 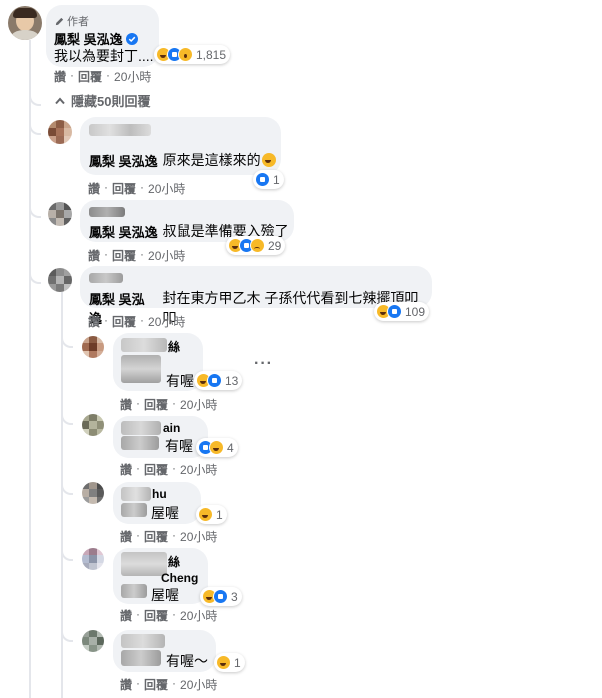 What do you see at coordinates (160, 576) in the screenshot?
I see `reply-bubble: 絲 Cheng 屋喔` at bounding box center [160, 576].